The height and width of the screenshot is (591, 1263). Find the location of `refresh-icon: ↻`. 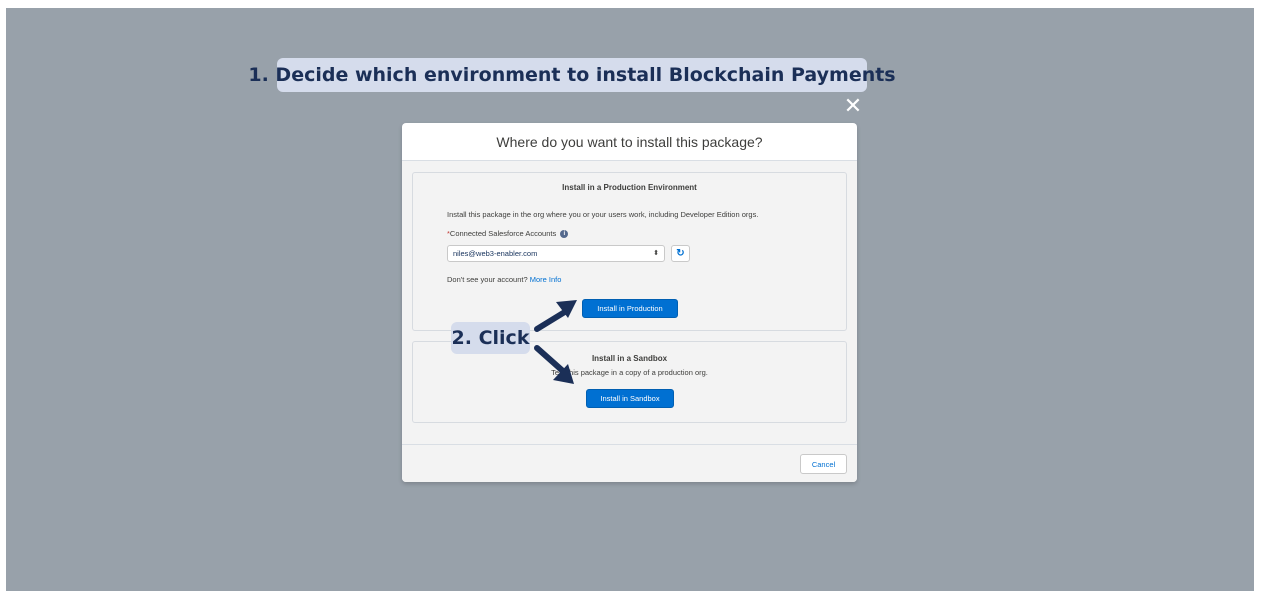

refresh-icon: ↻ is located at coordinates (680, 253).